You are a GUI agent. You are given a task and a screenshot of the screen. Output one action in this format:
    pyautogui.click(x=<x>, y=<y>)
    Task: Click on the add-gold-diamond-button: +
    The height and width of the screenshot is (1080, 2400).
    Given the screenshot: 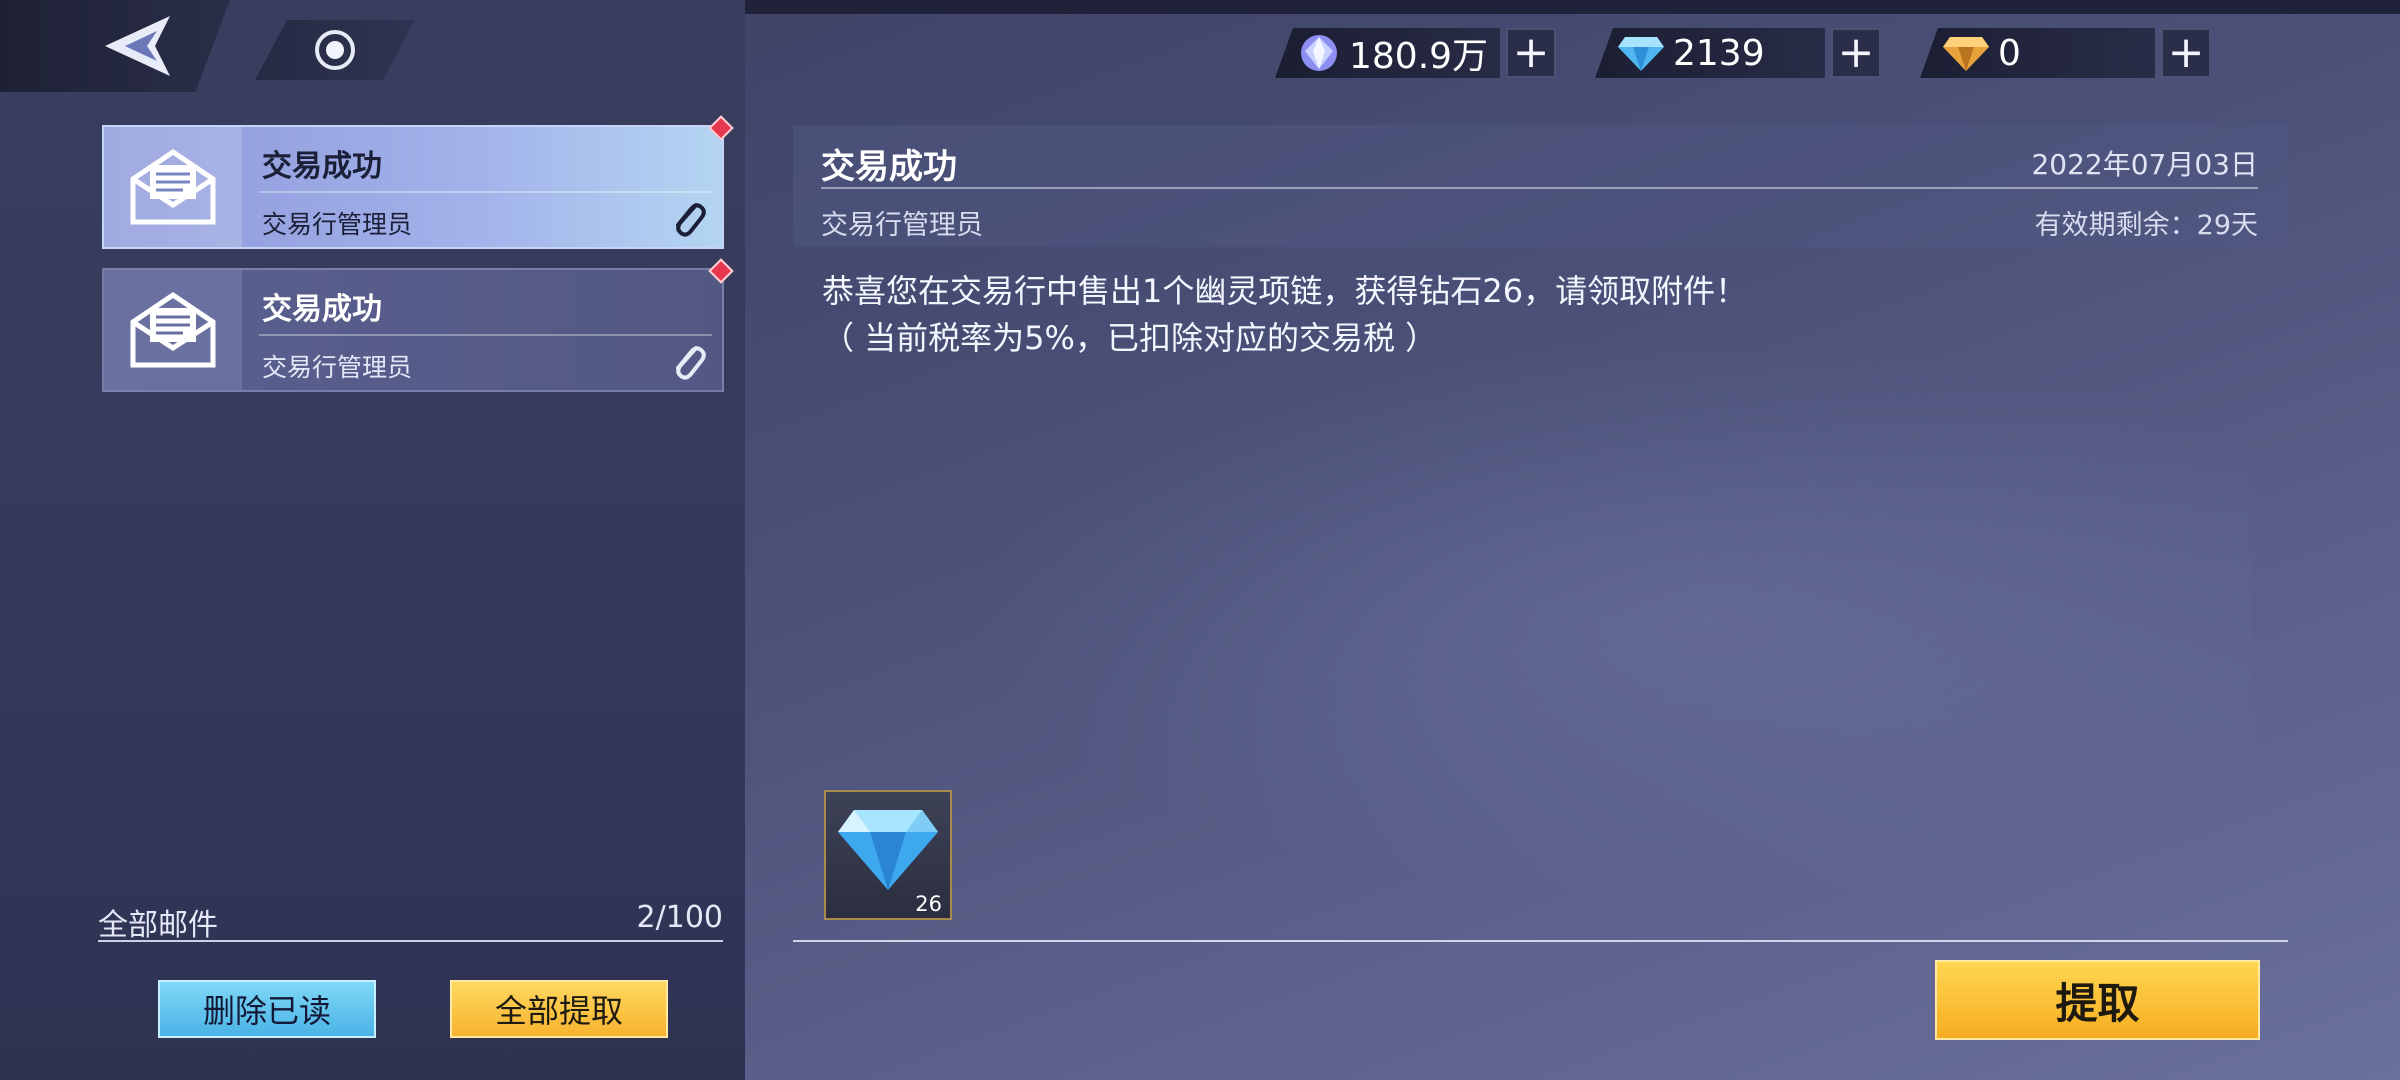 What is the action you would take?
    pyautogui.click(x=2186, y=53)
    